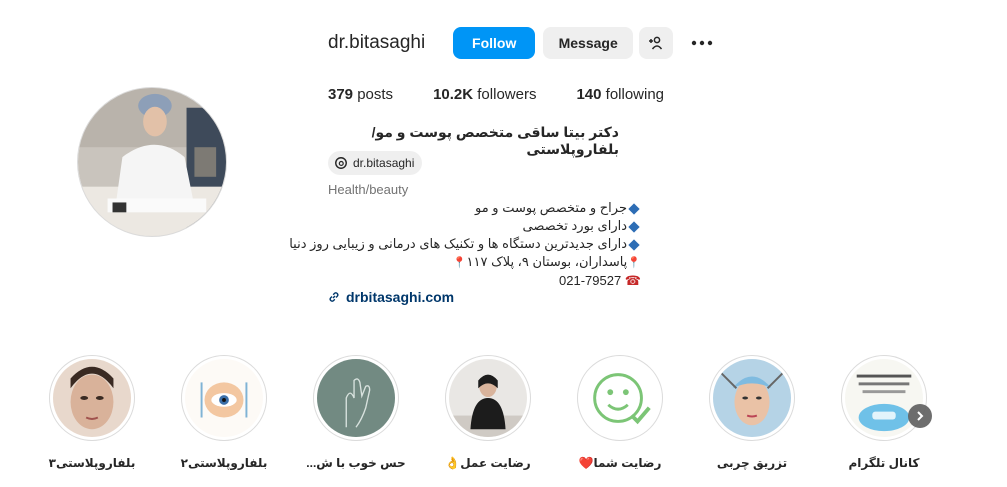 The width and height of the screenshot is (1007, 487). I want to click on highlight-label: کانال تلگرام, so click(884, 463).